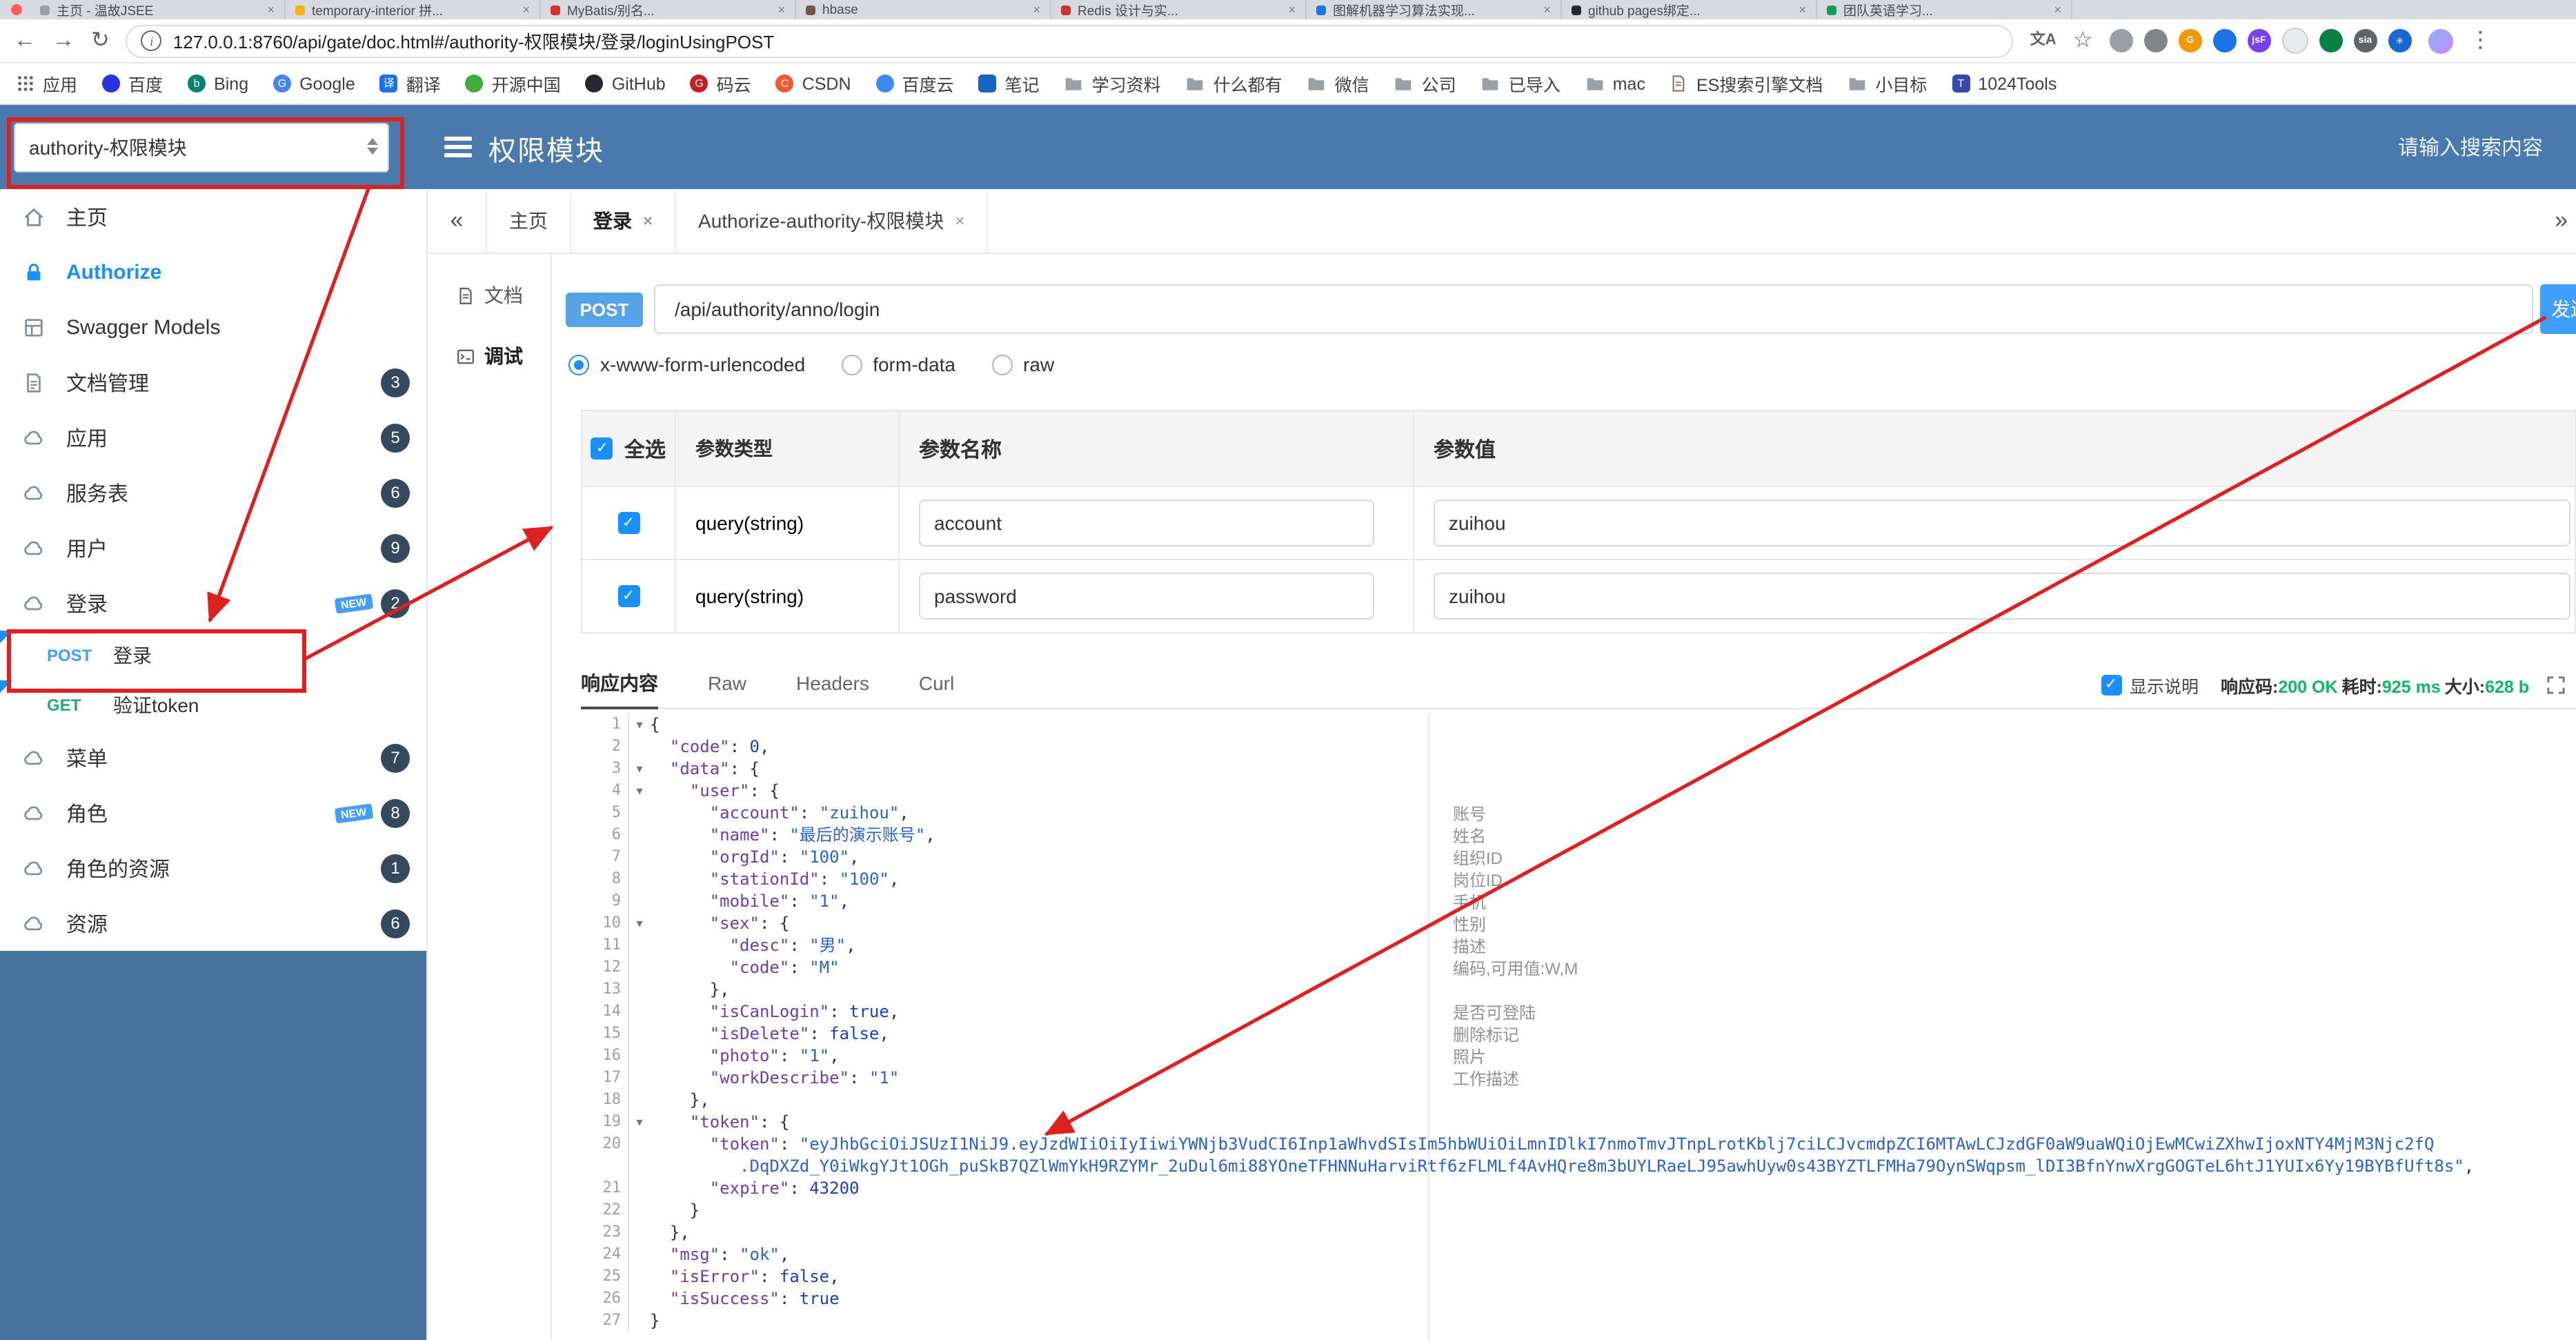  What do you see at coordinates (2400, 40) in the screenshot?
I see `asterisk-extension-icon: ✳` at bounding box center [2400, 40].